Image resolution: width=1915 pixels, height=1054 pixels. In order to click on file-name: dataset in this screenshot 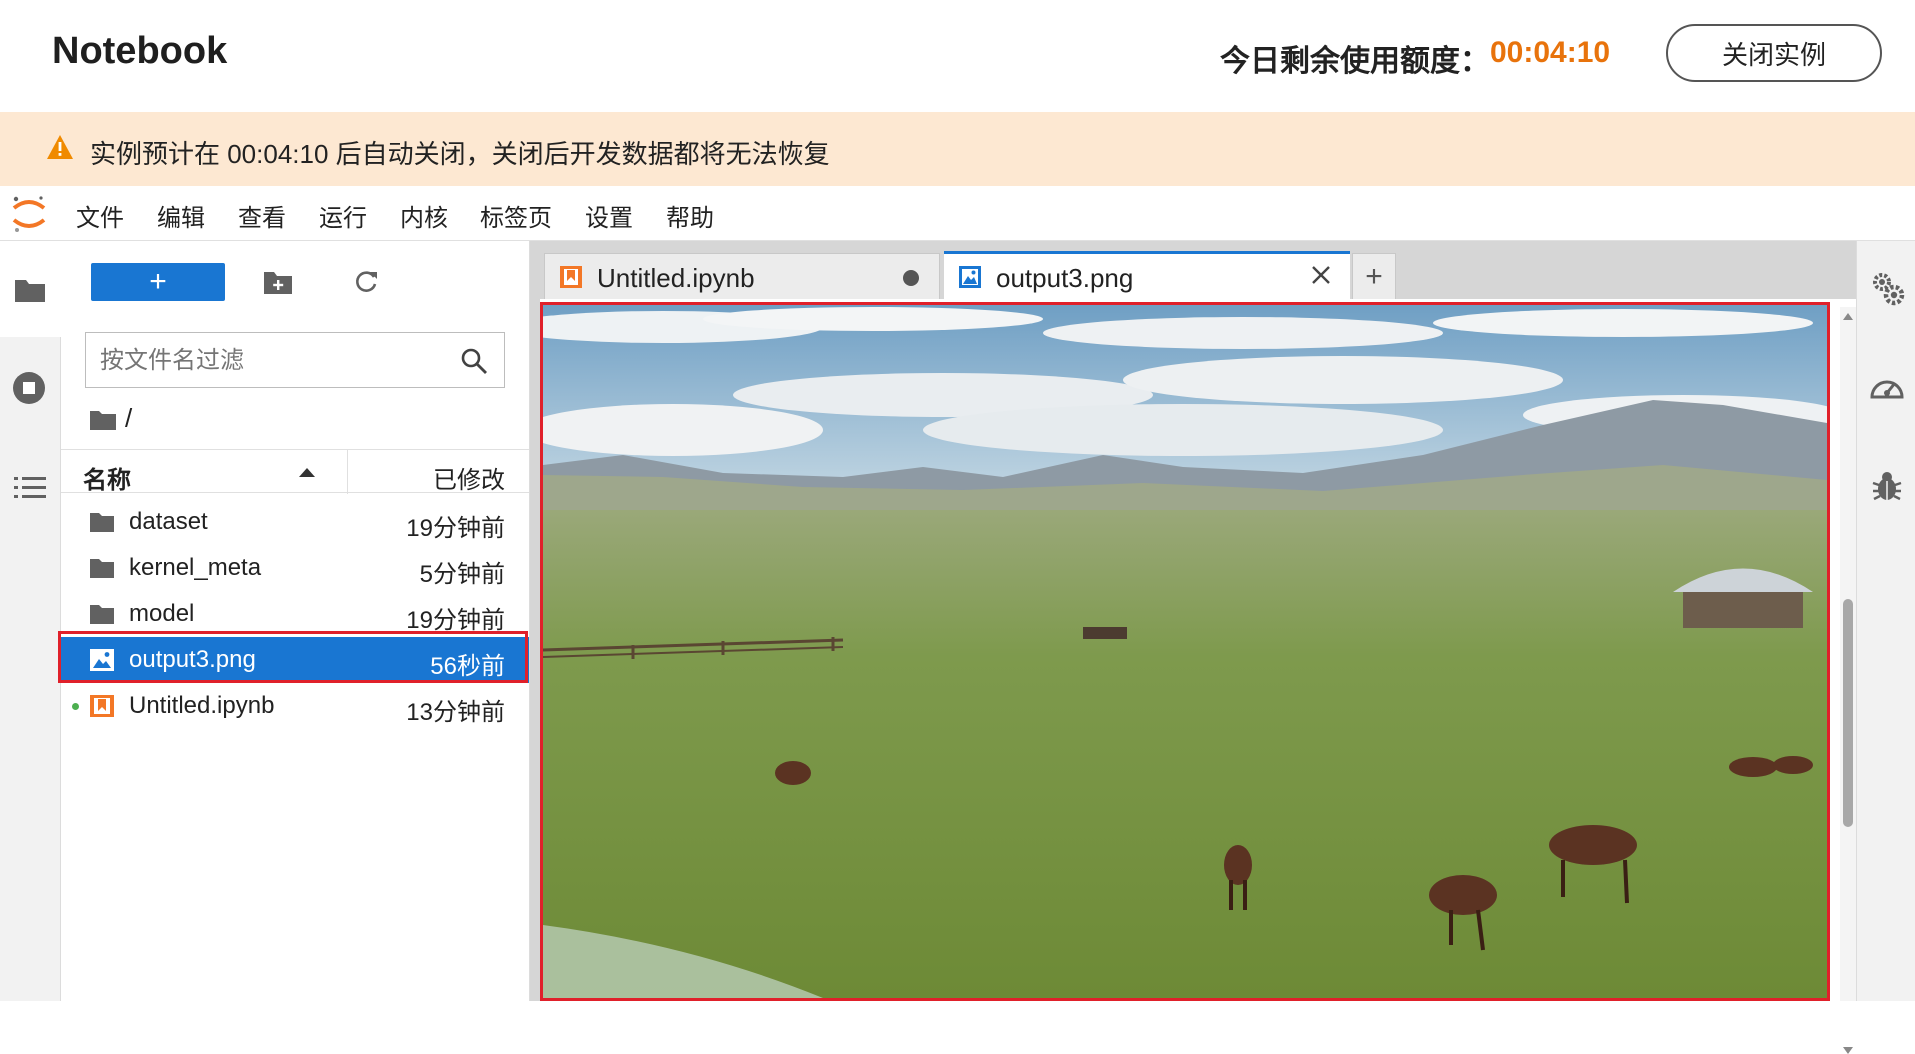, I will do `click(168, 521)`.